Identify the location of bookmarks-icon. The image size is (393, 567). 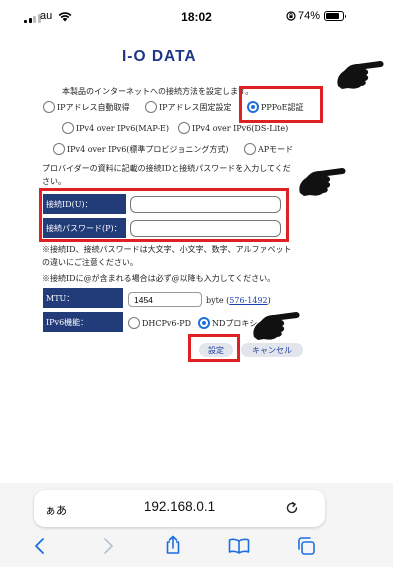
(239, 546).